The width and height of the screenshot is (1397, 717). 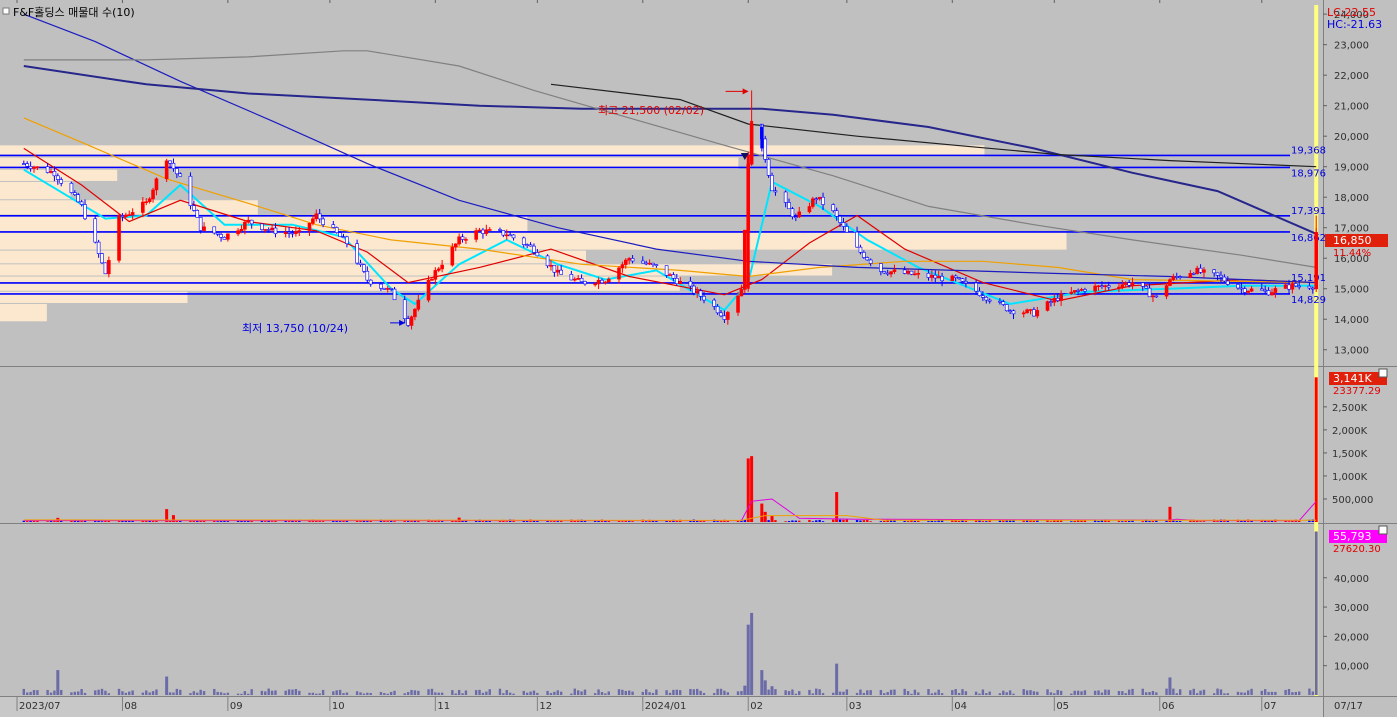 What do you see at coordinates (1383, 530) in the screenshot?
I see `volume2-close-icon` at bounding box center [1383, 530].